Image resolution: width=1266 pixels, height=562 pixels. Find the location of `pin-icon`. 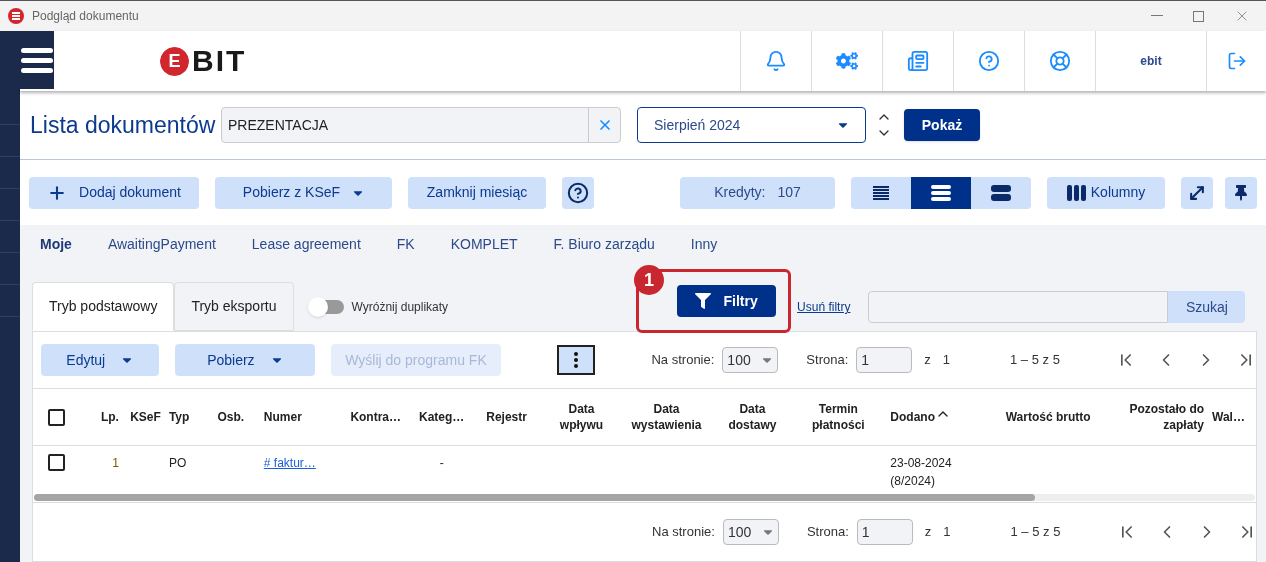

pin-icon is located at coordinates (1241, 192).